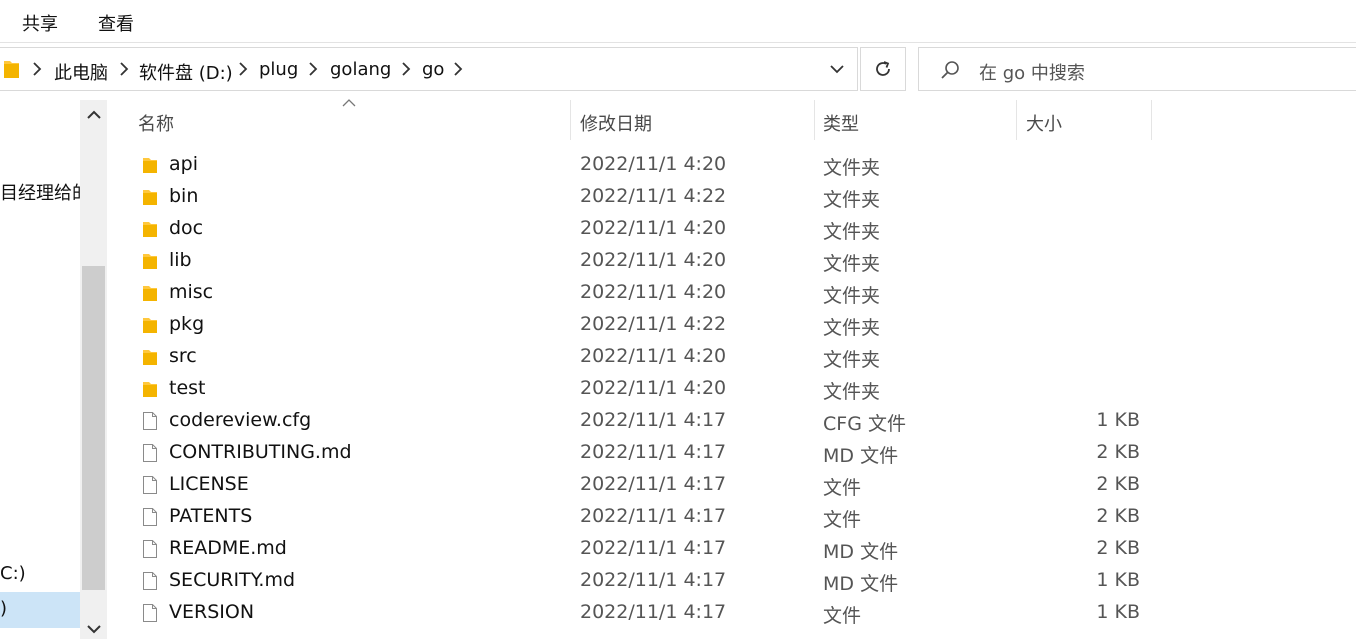 The width and height of the screenshot is (1356, 639). I want to click on folder-row: src 2022/11/1 4:20 文件夹, so click(640, 357).